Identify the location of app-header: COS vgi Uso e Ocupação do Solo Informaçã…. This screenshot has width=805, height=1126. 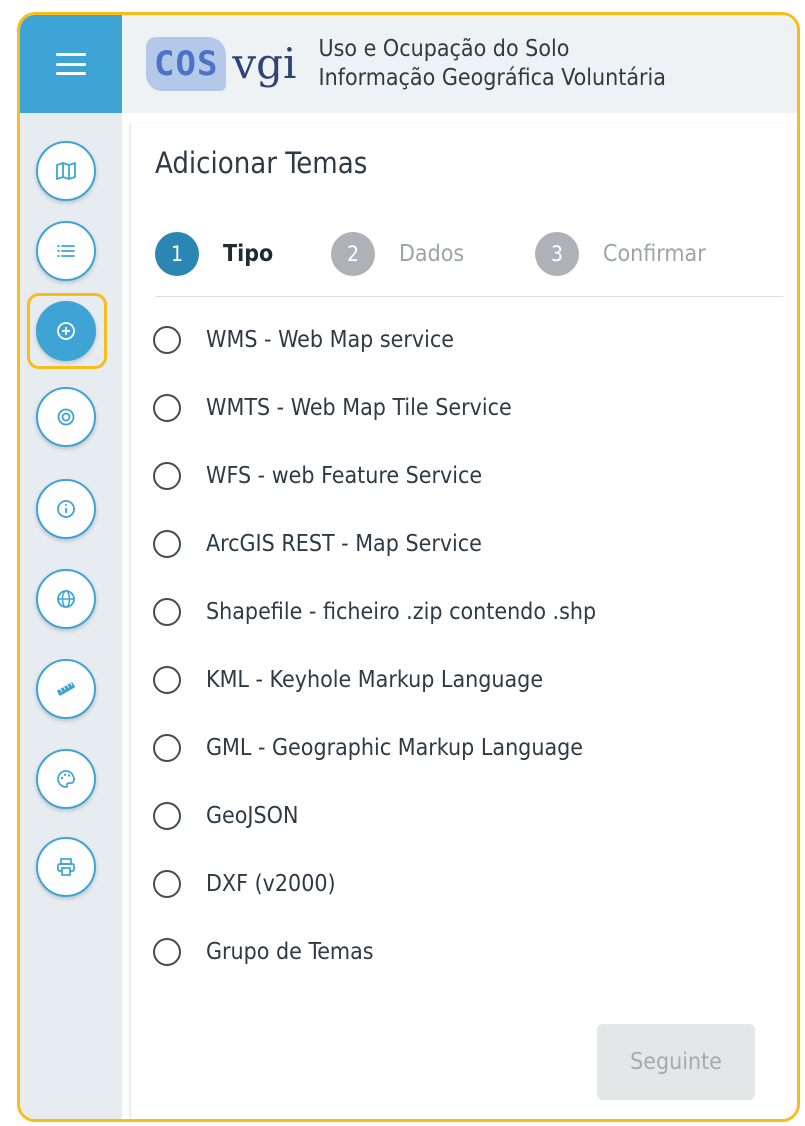
(459, 64).